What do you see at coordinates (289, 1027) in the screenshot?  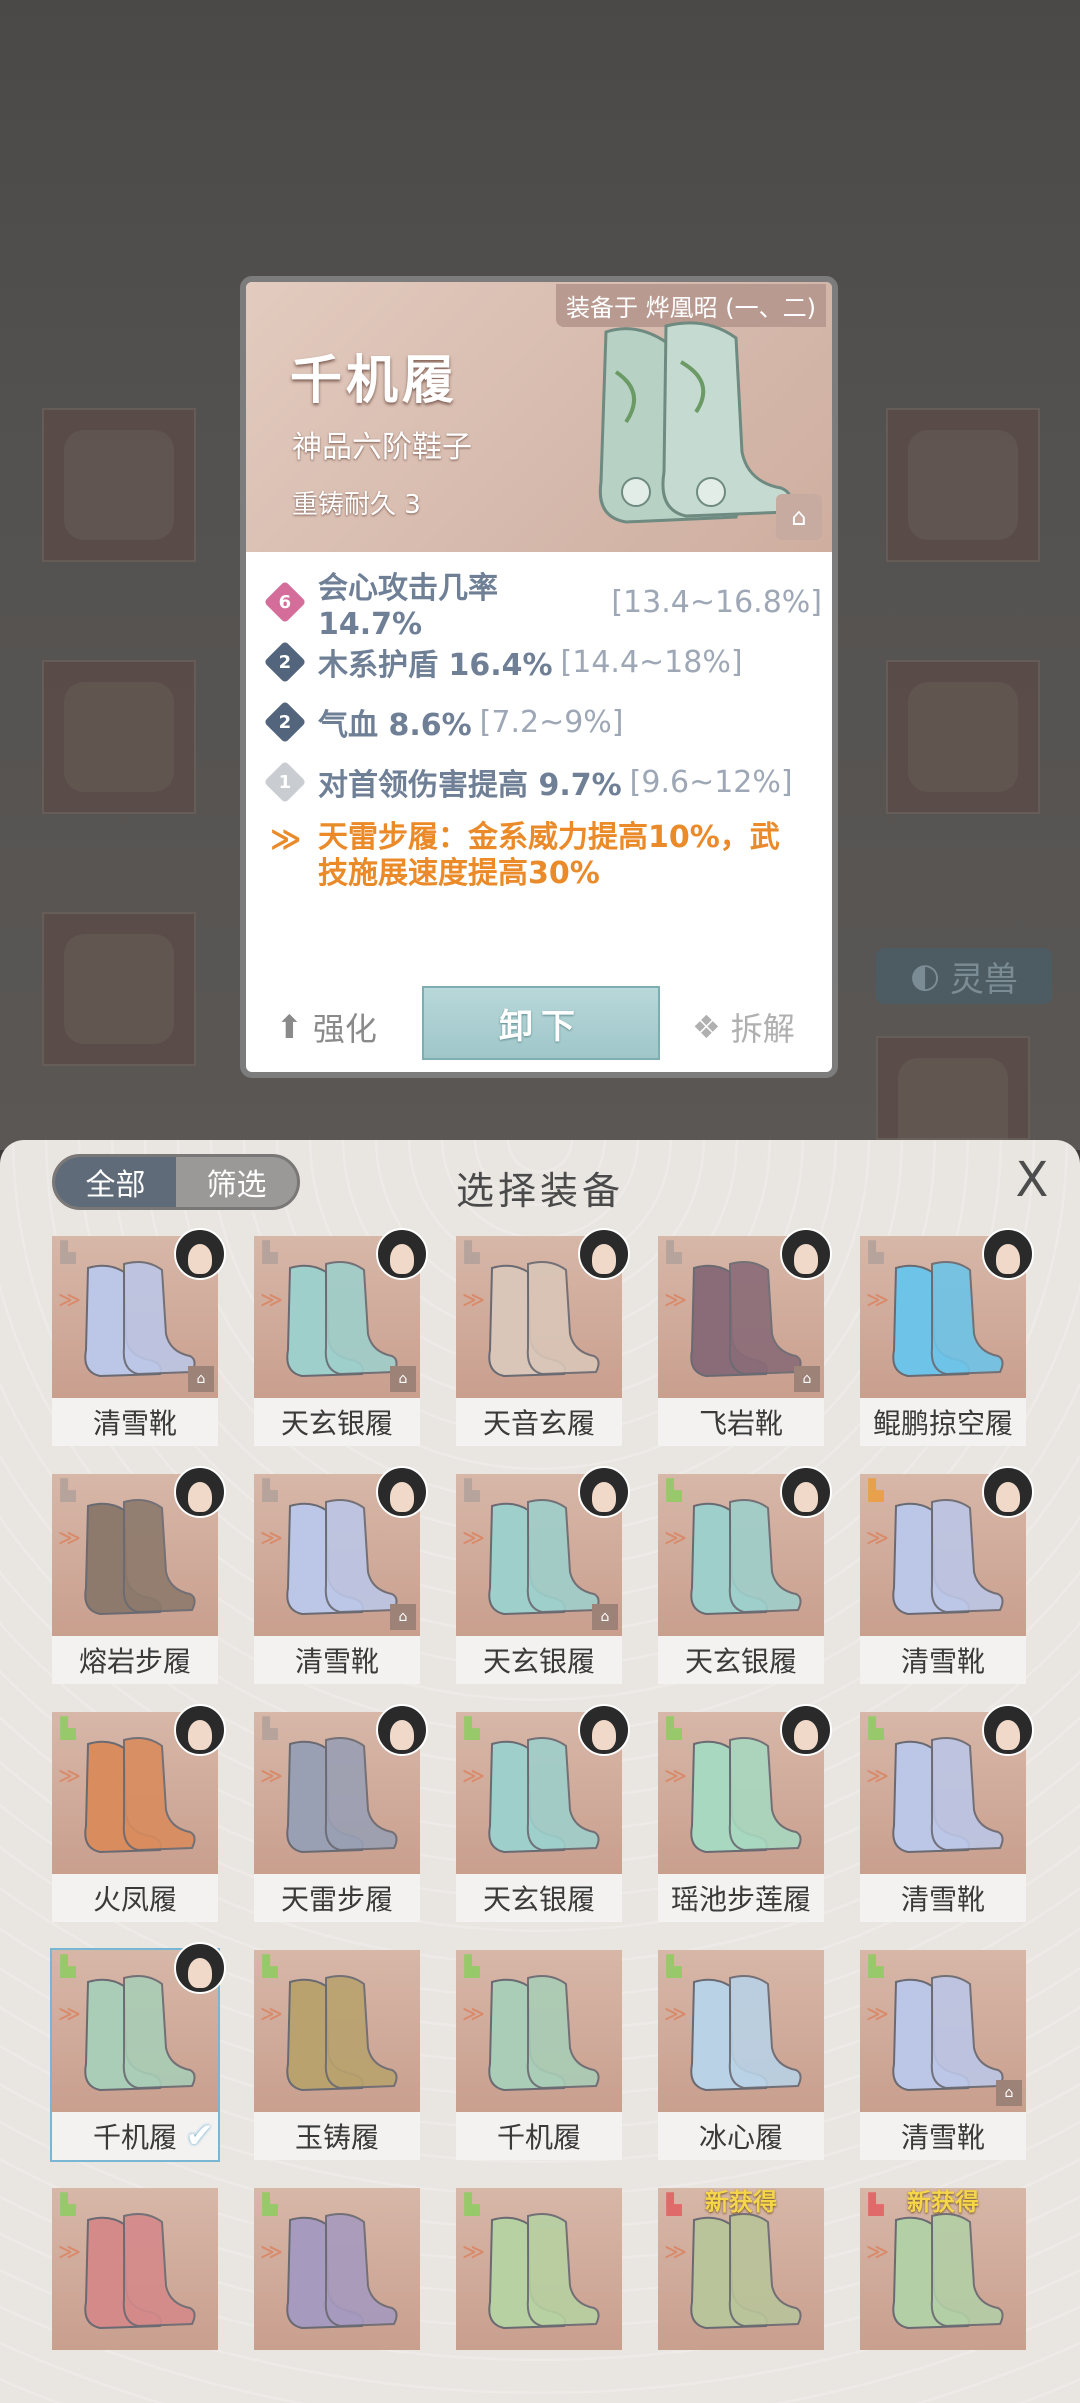 I see `arrow-up-icon: ⬆` at bounding box center [289, 1027].